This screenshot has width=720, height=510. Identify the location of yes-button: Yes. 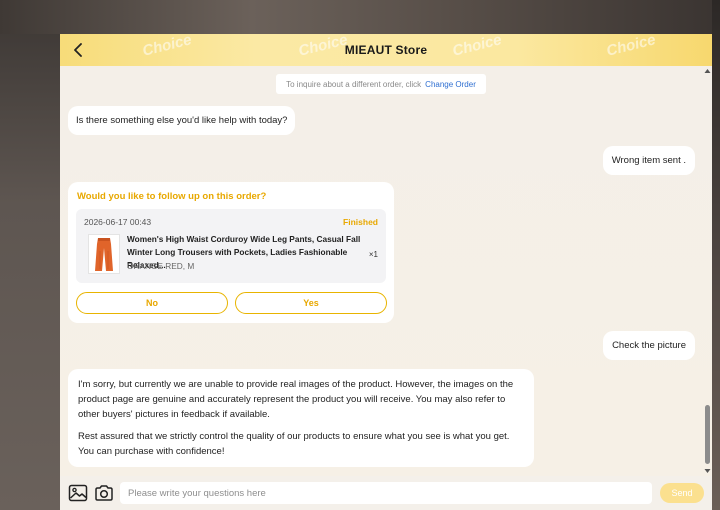
(311, 303).